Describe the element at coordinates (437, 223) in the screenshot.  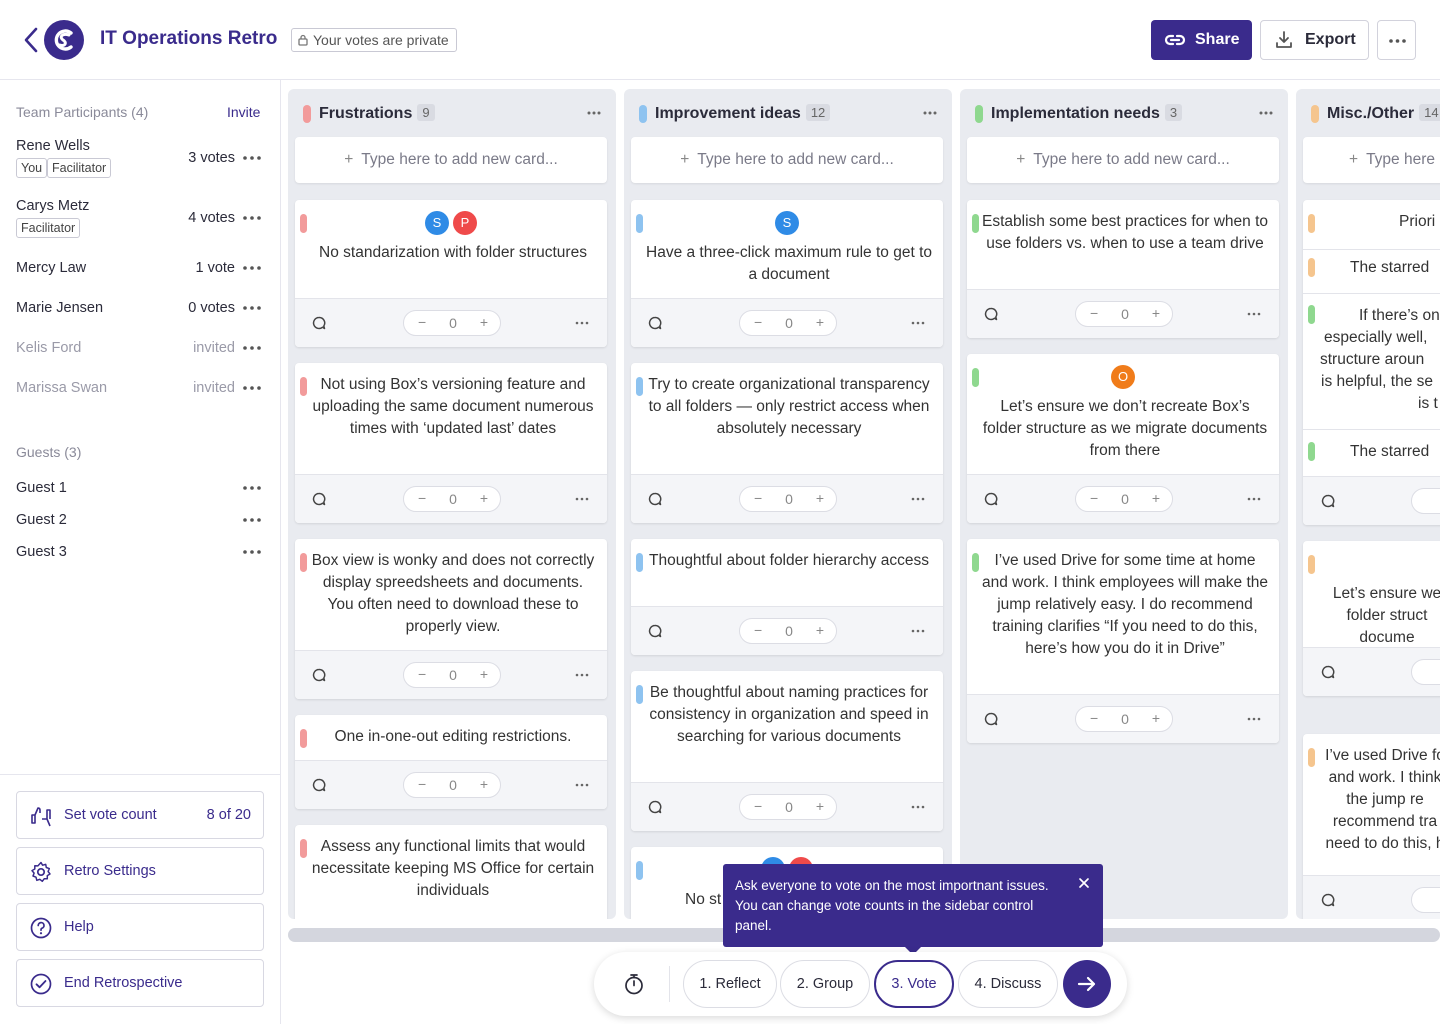
I see `avatar: S` at that location.